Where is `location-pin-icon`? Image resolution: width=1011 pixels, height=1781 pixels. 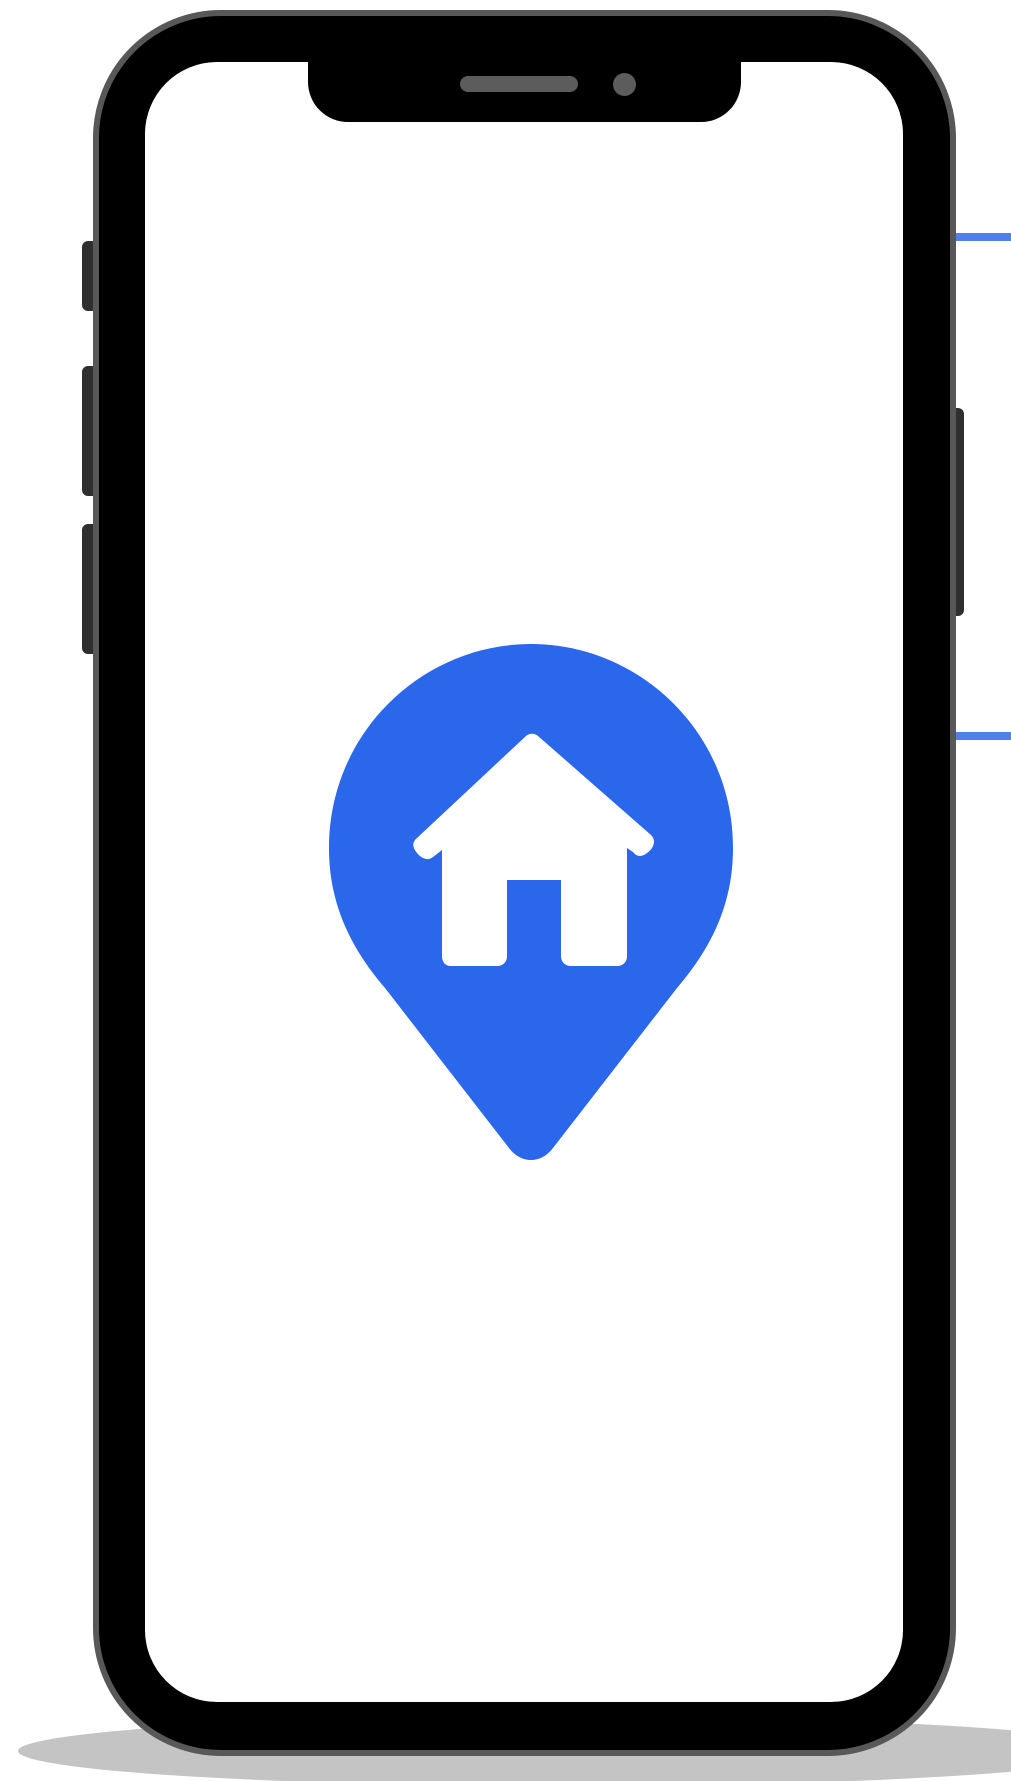
location-pin-icon is located at coordinates (531, 902).